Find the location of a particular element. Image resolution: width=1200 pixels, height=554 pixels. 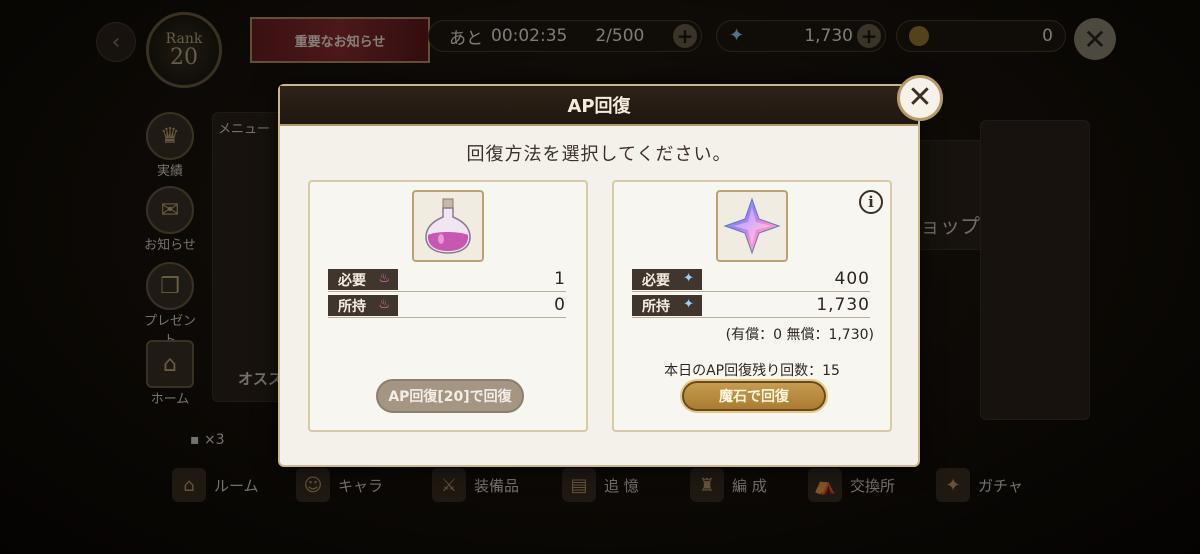

dialog-header: AP回復 is located at coordinates (599, 106).